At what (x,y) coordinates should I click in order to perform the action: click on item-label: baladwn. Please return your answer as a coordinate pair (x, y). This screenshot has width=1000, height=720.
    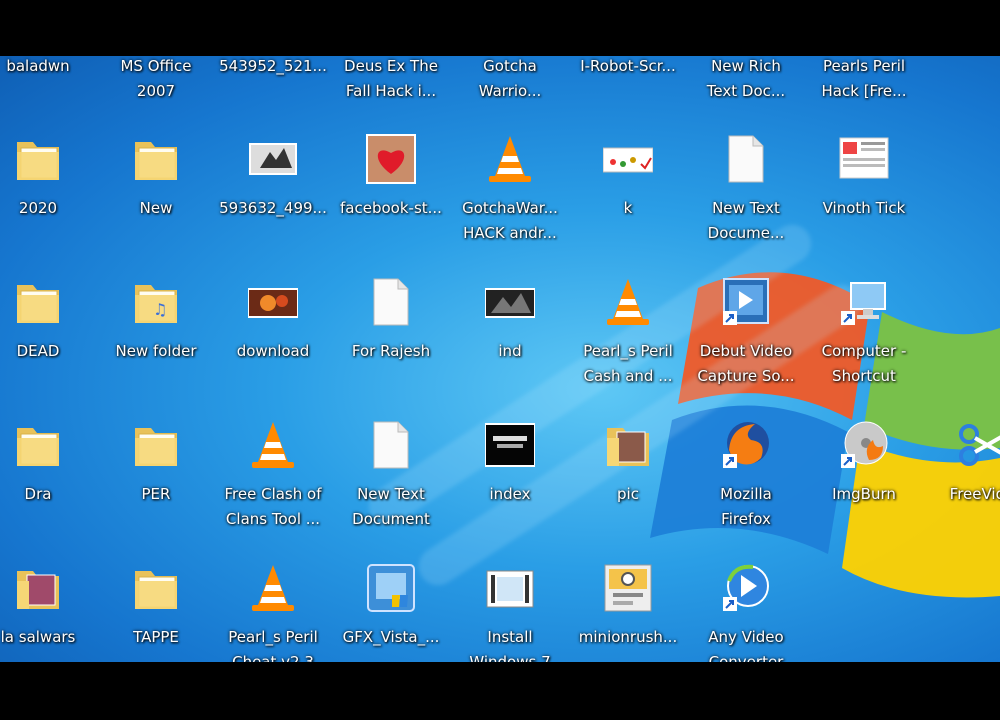
    Looking at the image, I should click on (38, 66).